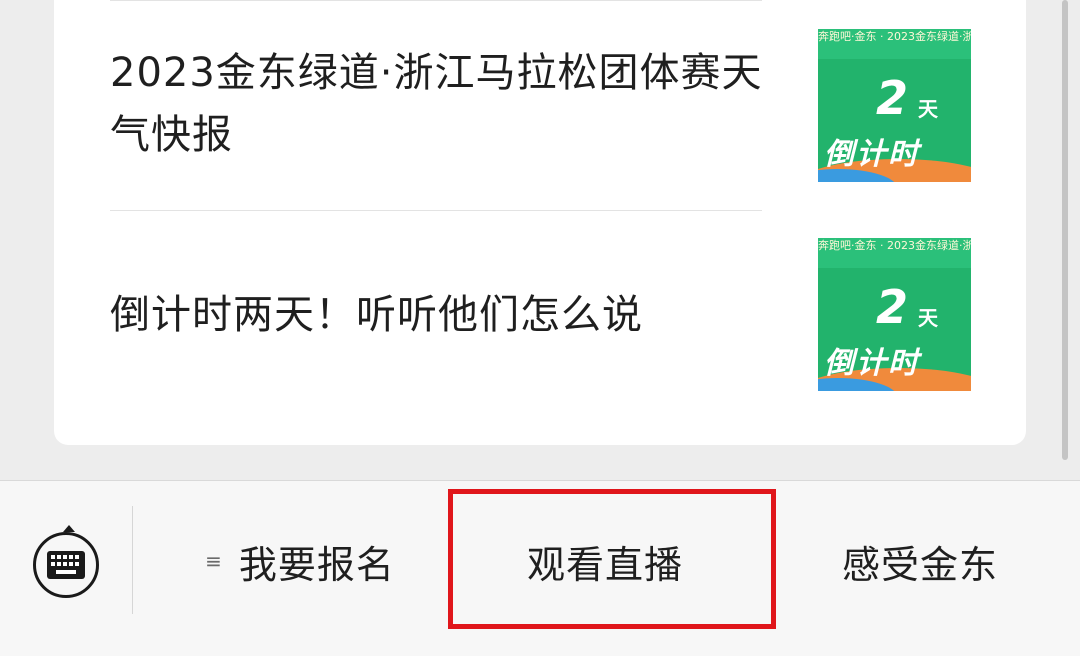 The width and height of the screenshot is (1080, 656). What do you see at coordinates (1065, 230) in the screenshot?
I see `scrollbar` at bounding box center [1065, 230].